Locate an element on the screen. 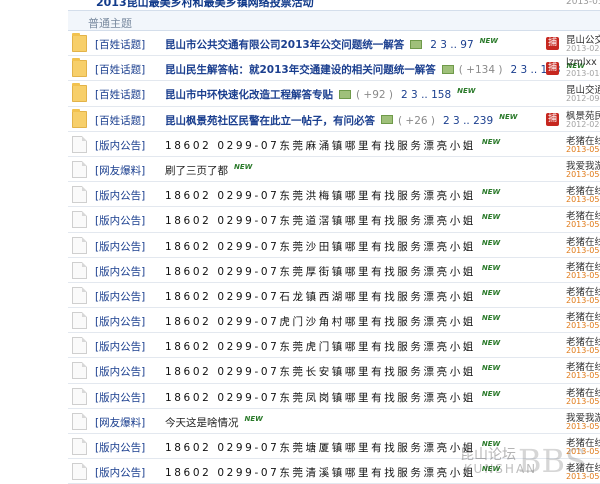 This screenshot has height=484, width=600. thread-title-link: 18602 0299-07东莞道滘镇哪里有找服务漂亮小姐 is located at coordinates (320, 221).